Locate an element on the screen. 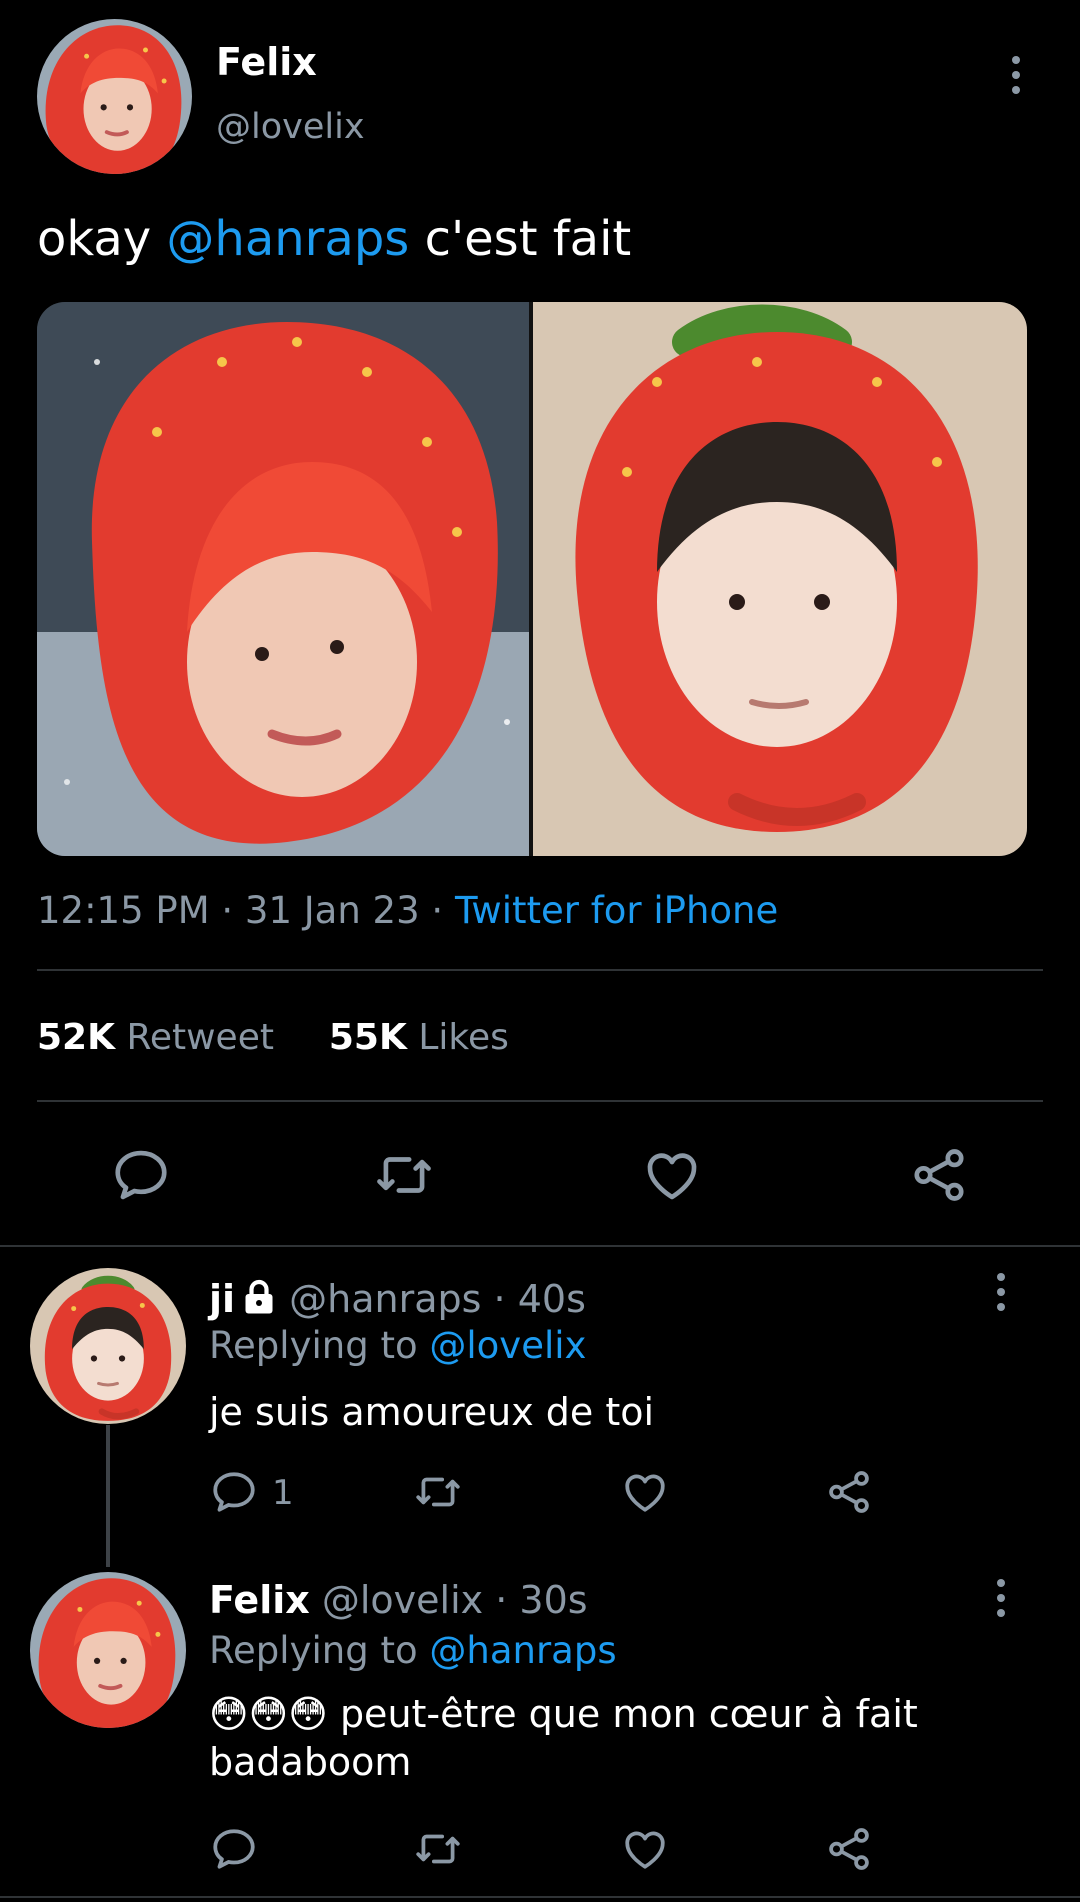 The width and height of the screenshot is (1080, 1902). replying-to: Replying to @hanraps is located at coordinates (413, 1651).